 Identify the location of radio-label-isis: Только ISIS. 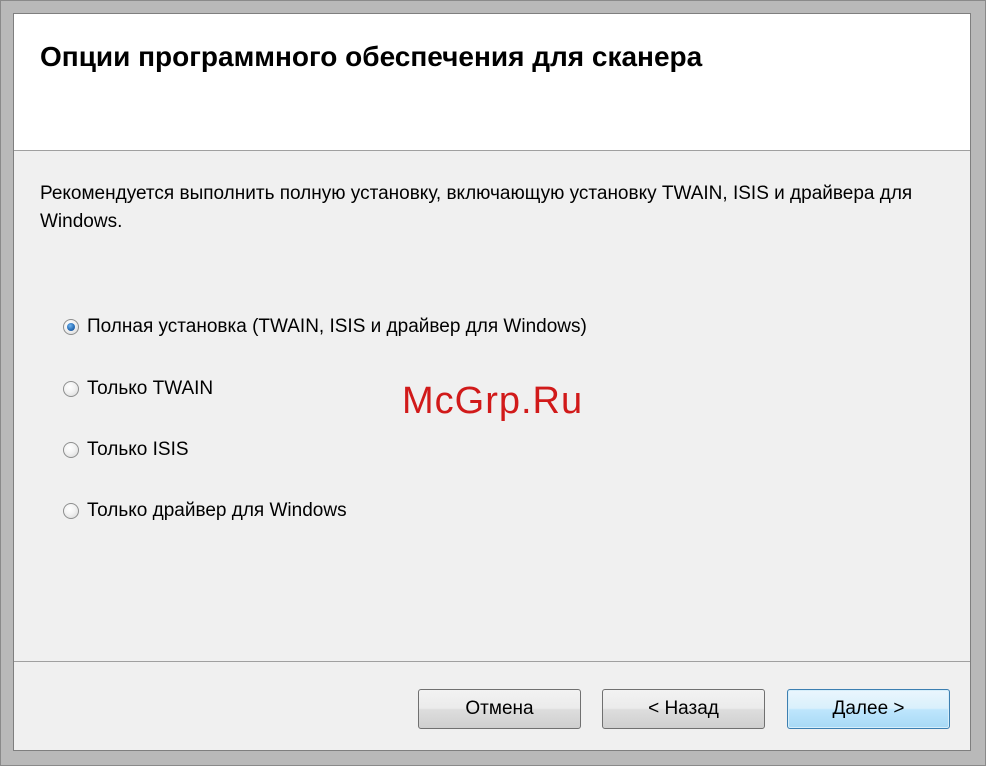
(138, 449).